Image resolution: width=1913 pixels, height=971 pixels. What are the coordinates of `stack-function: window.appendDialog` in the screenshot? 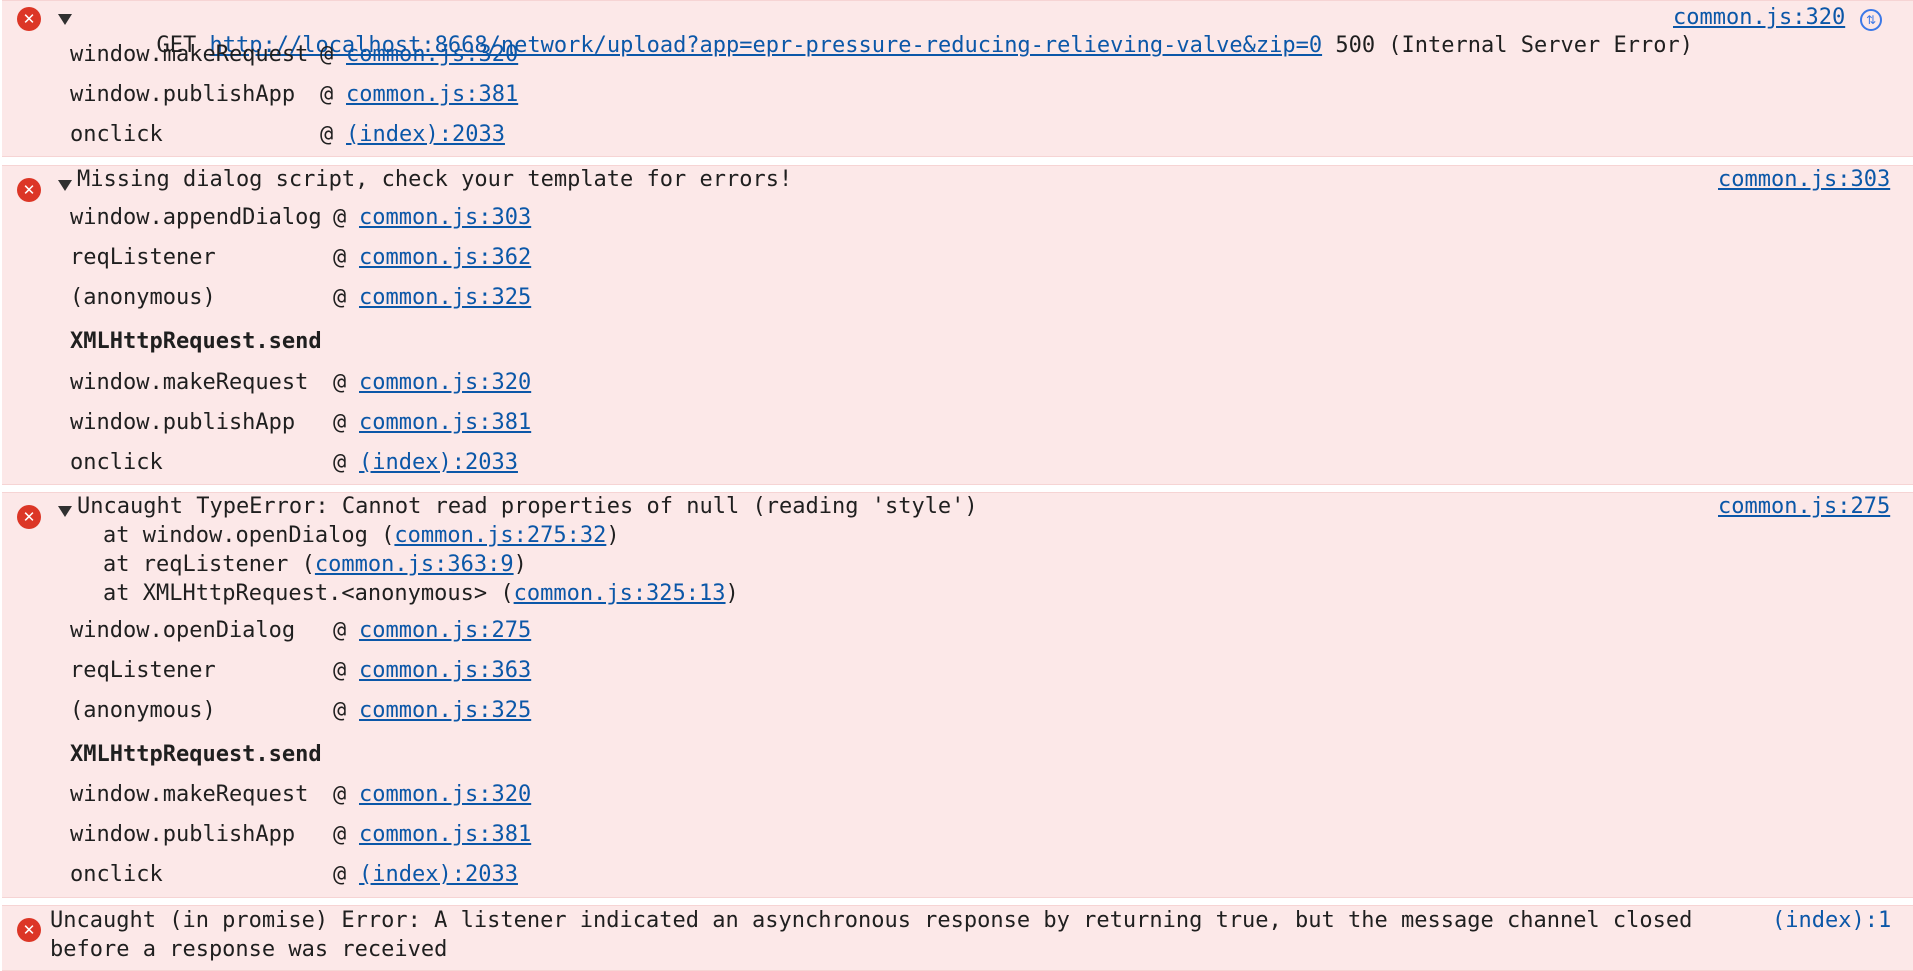 It's located at (196, 217).